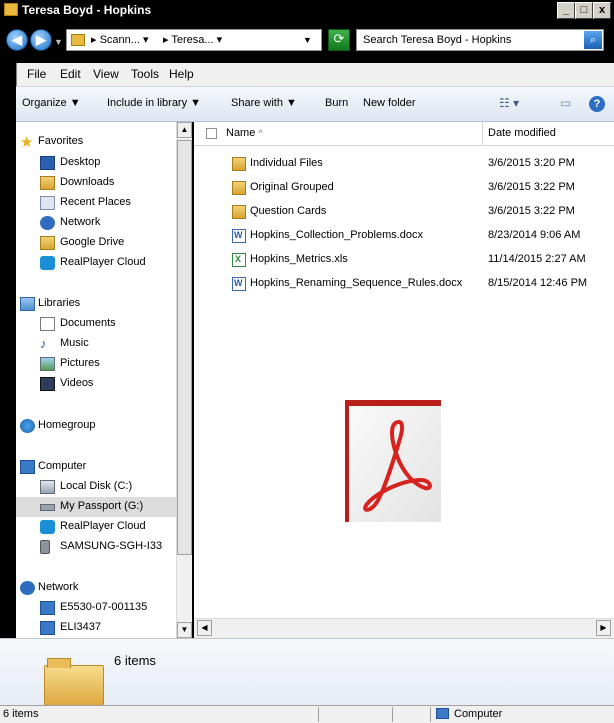 The width and height of the screenshot is (614, 723). Describe the element at coordinates (47, 203) in the screenshot. I see `recent-places-icon` at that location.